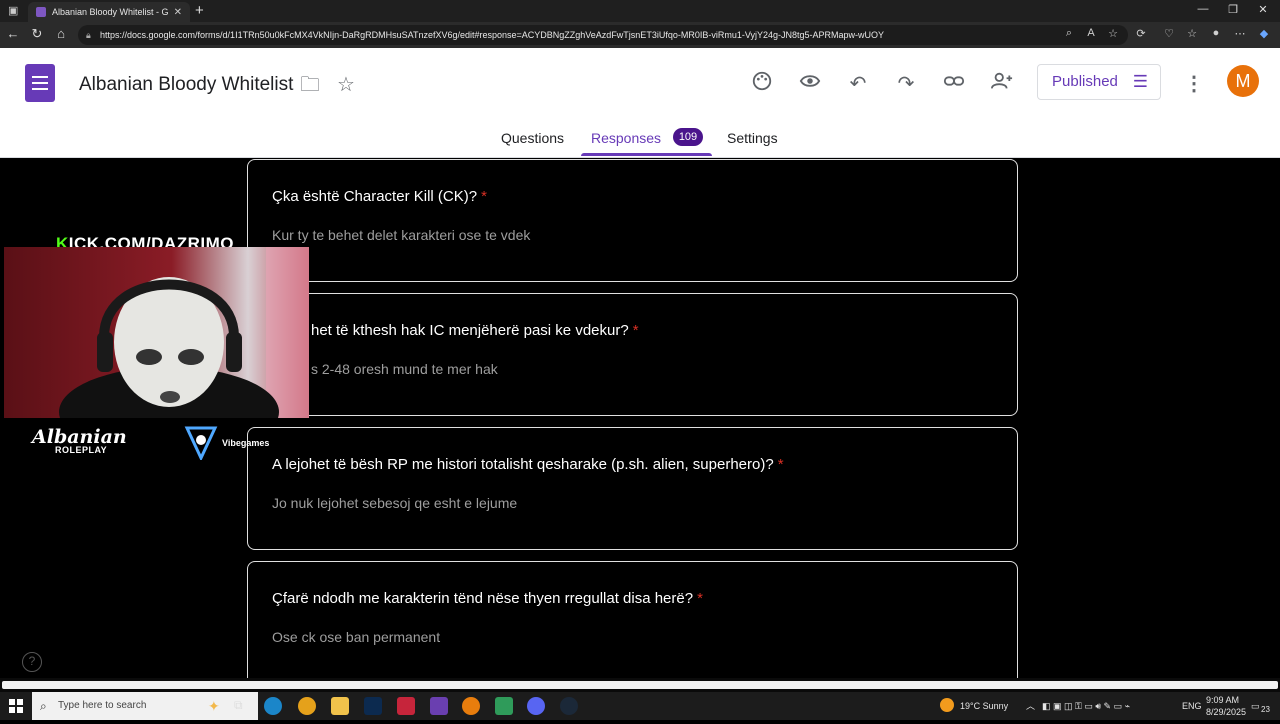 The width and height of the screenshot is (1280, 724). What do you see at coordinates (1264, 33) in the screenshot?
I see `copilot-icon: ◆` at bounding box center [1264, 33].